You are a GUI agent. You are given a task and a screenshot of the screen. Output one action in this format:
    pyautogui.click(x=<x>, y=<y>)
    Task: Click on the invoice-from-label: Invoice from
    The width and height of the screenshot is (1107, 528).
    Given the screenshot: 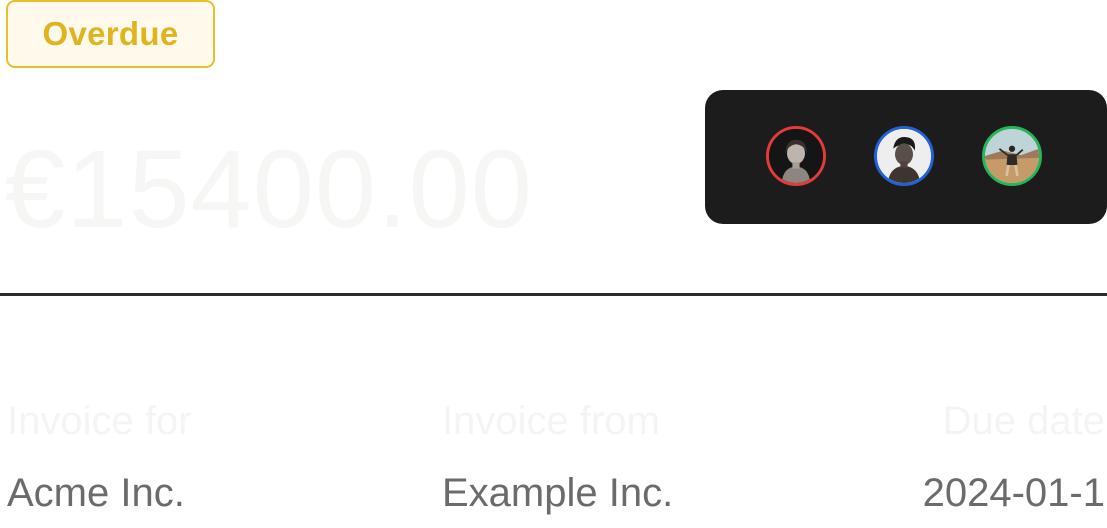 What is the action you would take?
    pyautogui.click(x=551, y=421)
    